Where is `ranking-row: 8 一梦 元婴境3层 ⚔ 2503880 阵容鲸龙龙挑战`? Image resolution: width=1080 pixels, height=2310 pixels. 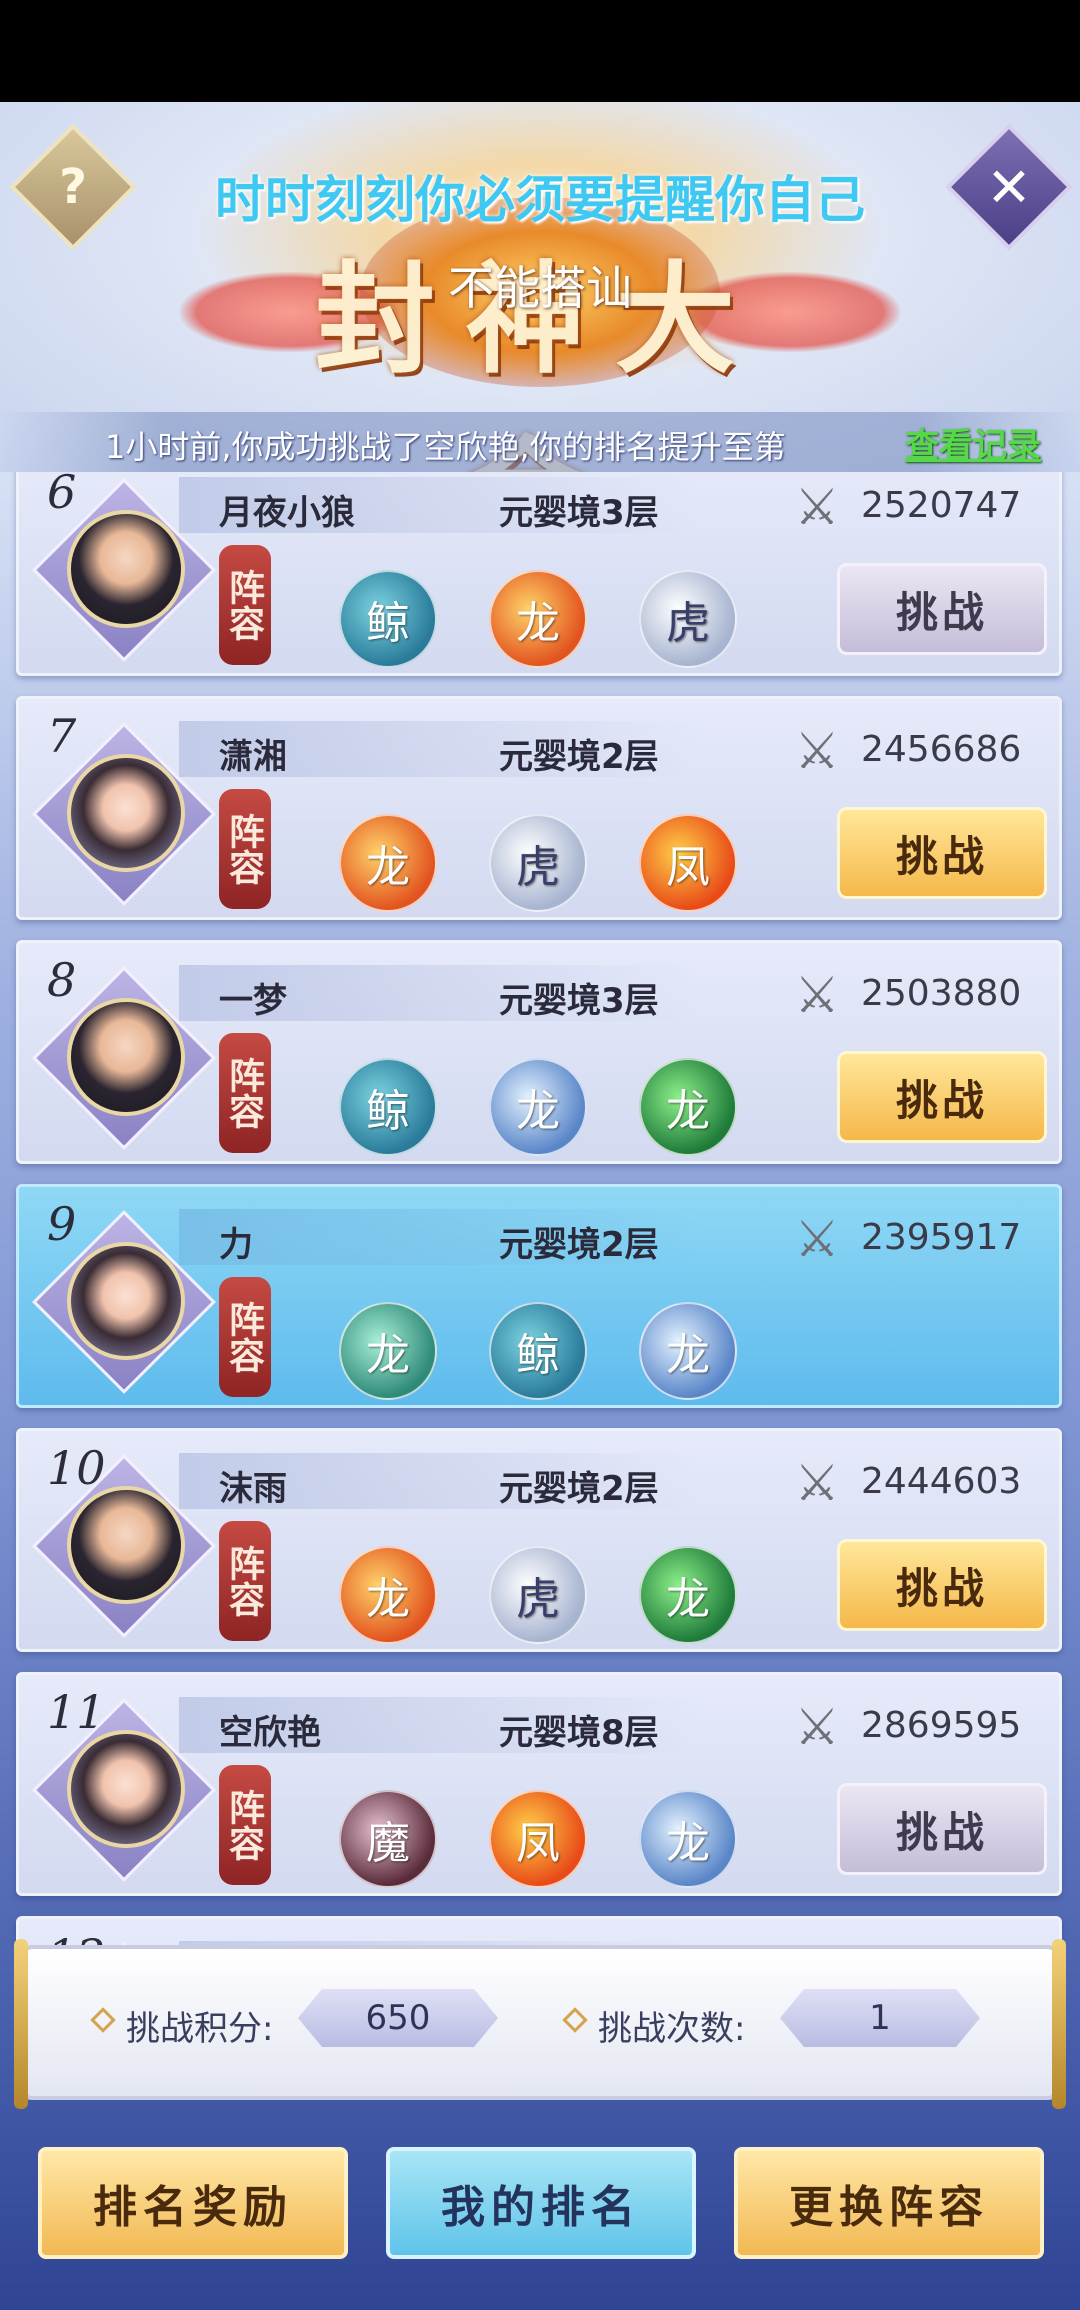 ranking-row: 8 一梦 元婴境3层 ⚔ 2503880 阵容鲸龙龙挑战 is located at coordinates (539, 1052).